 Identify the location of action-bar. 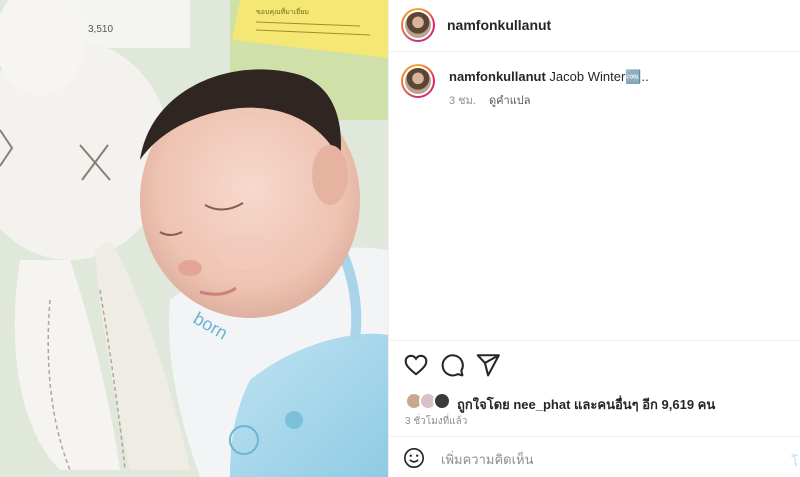
(594, 363).